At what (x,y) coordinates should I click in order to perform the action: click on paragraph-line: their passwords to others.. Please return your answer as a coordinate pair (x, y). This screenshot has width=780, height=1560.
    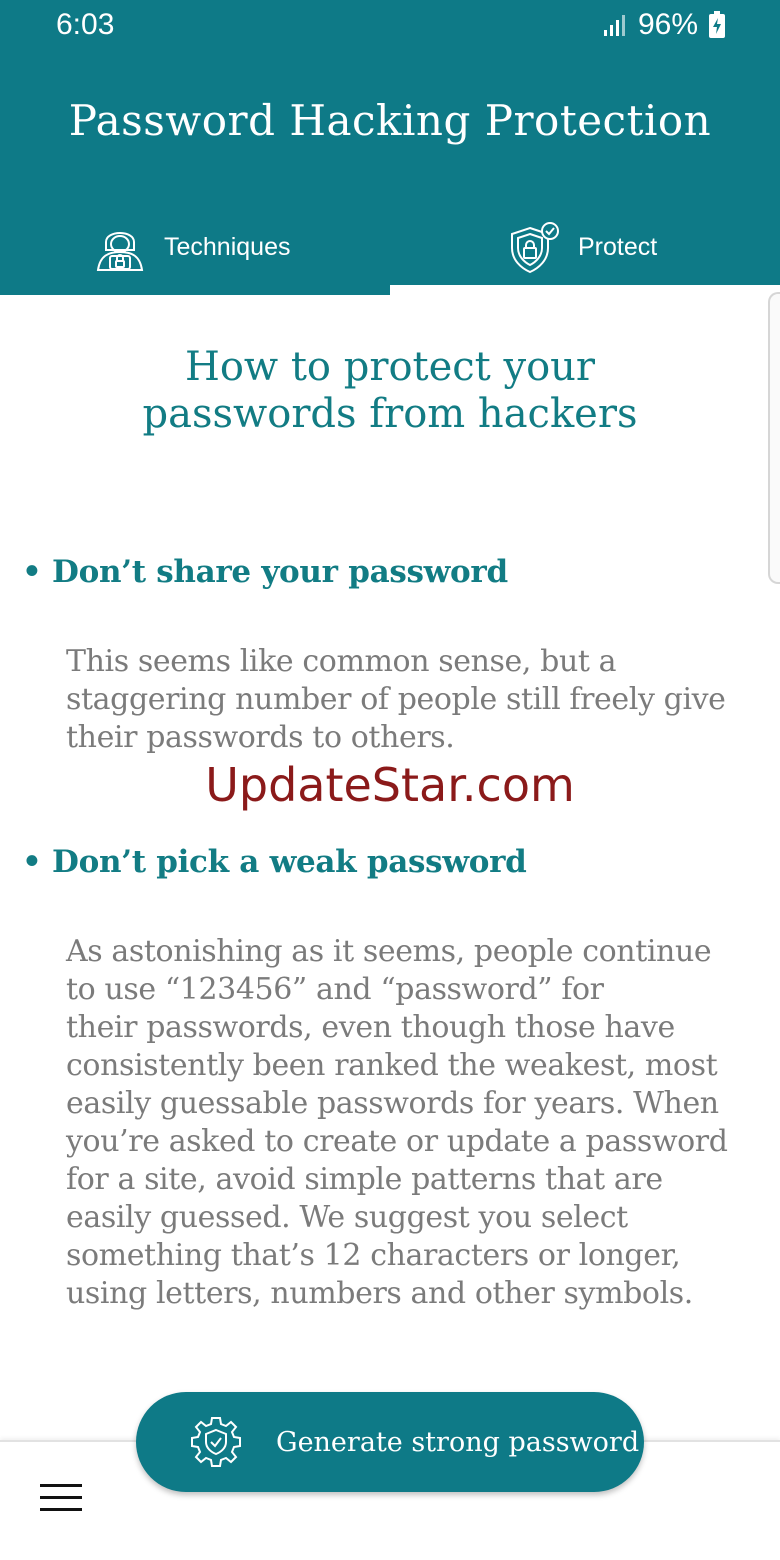
    Looking at the image, I should click on (260, 737).